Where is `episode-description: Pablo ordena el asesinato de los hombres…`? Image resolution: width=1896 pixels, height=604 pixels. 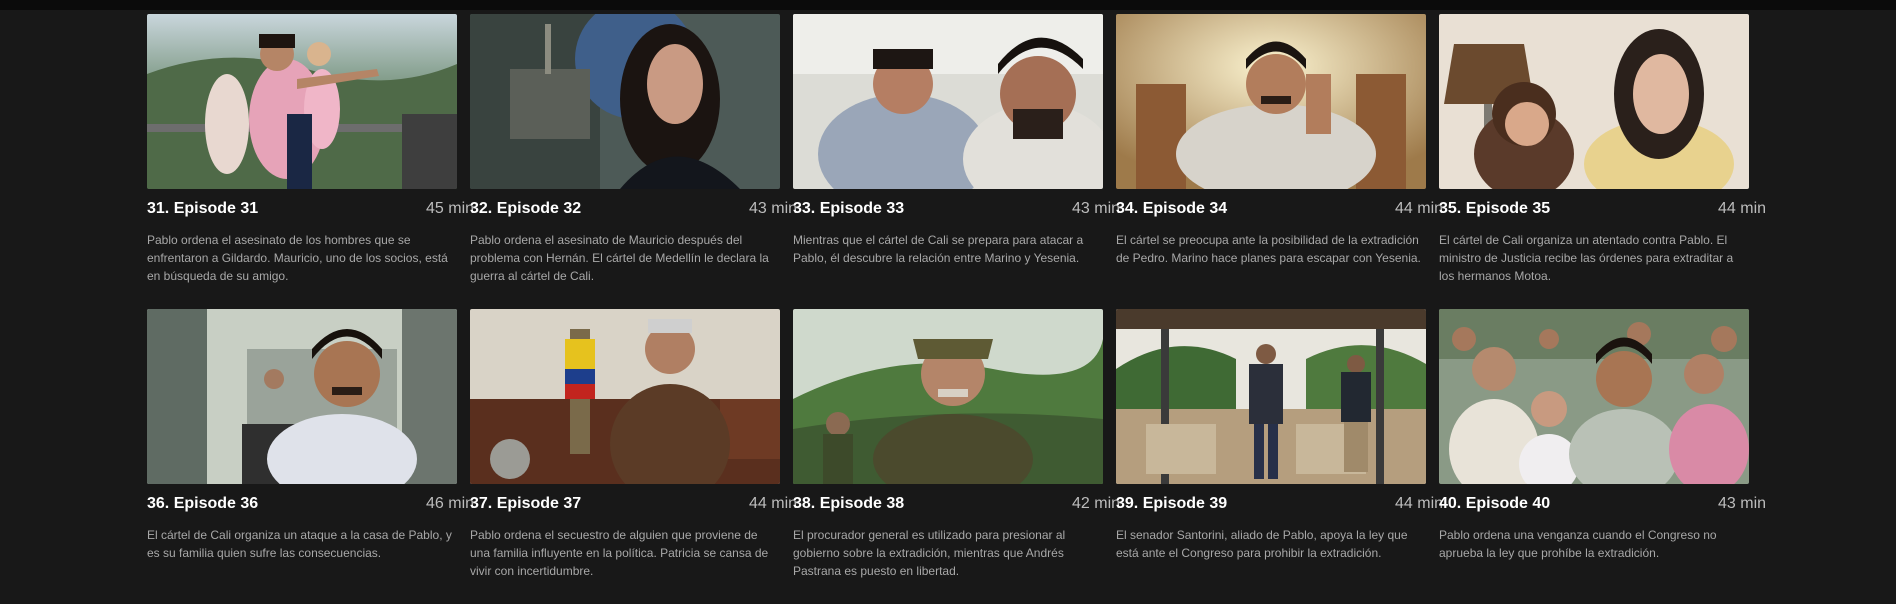
episode-description: Pablo ordena el asesinato de los hombres… is located at coordinates (297, 258).